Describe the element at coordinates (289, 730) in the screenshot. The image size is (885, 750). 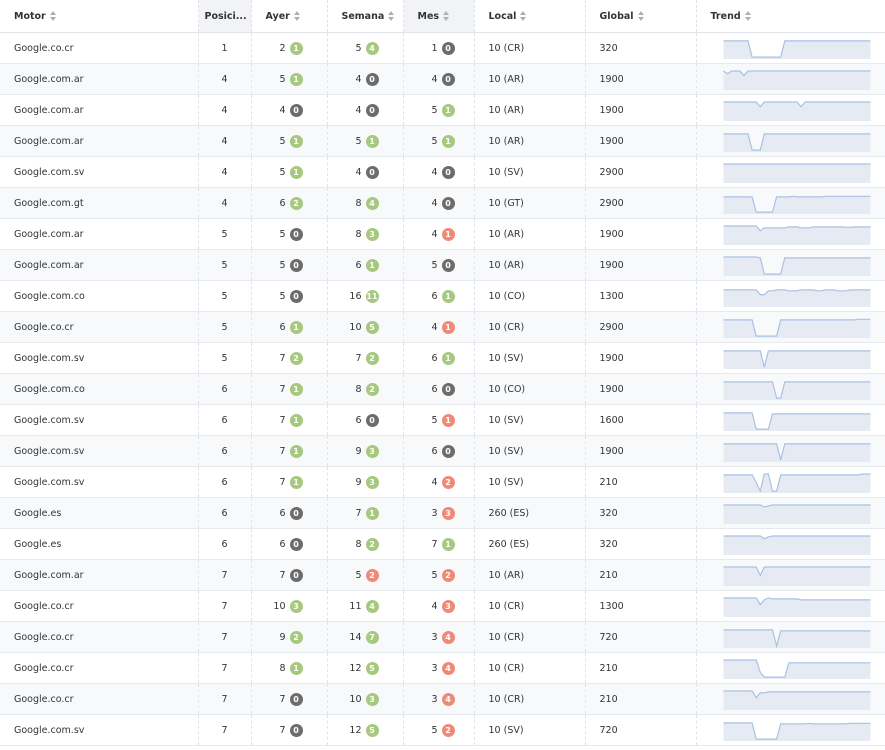
I see `ayer-cell: 70` at that location.